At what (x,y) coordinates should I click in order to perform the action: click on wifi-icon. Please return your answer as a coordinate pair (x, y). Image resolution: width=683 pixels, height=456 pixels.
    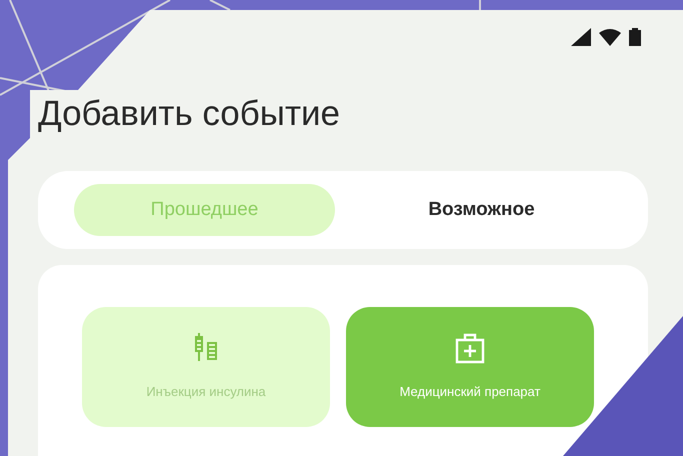
    Looking at the image, I should click on (610, 37).